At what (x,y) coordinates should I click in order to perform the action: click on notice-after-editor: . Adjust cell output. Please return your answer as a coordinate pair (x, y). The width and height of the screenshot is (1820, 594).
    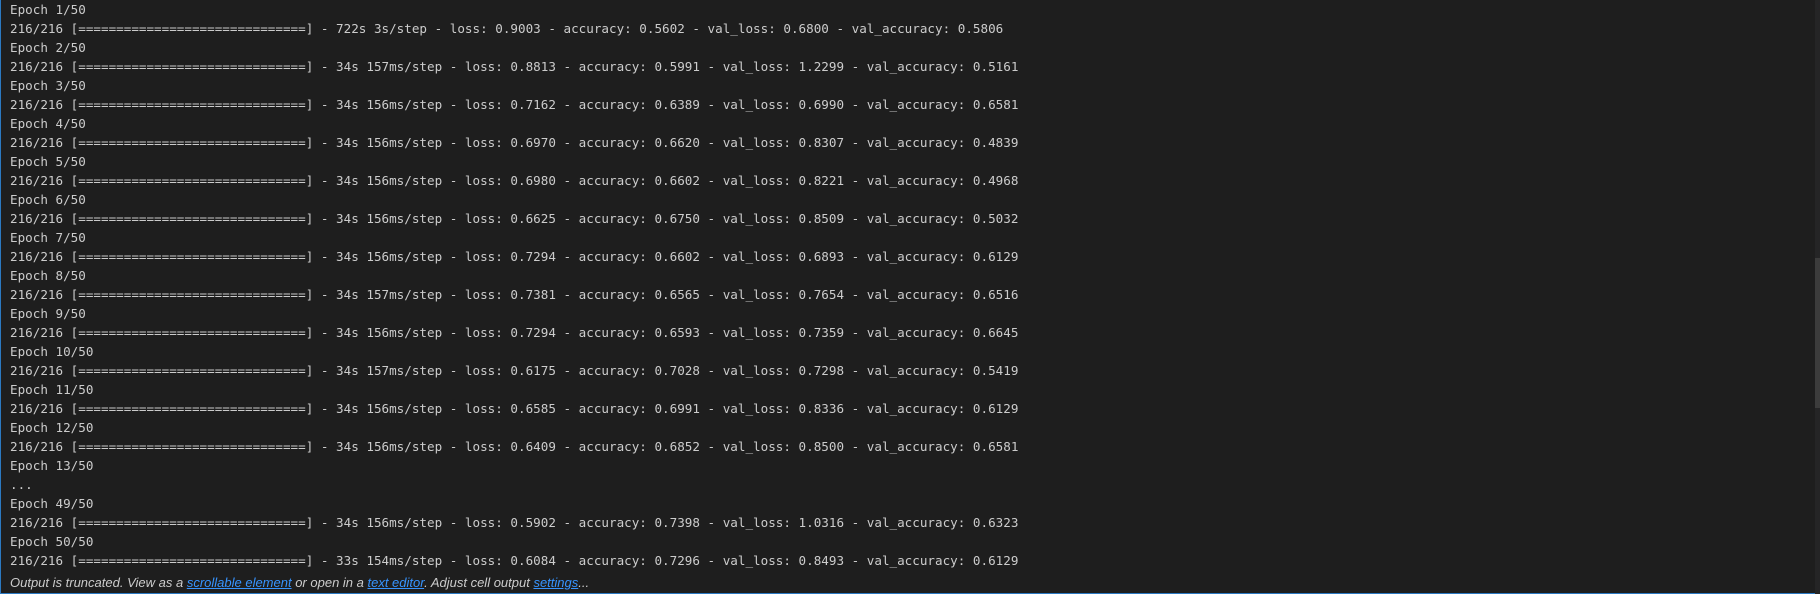
    Looking at the image, I should click on (479, 582).